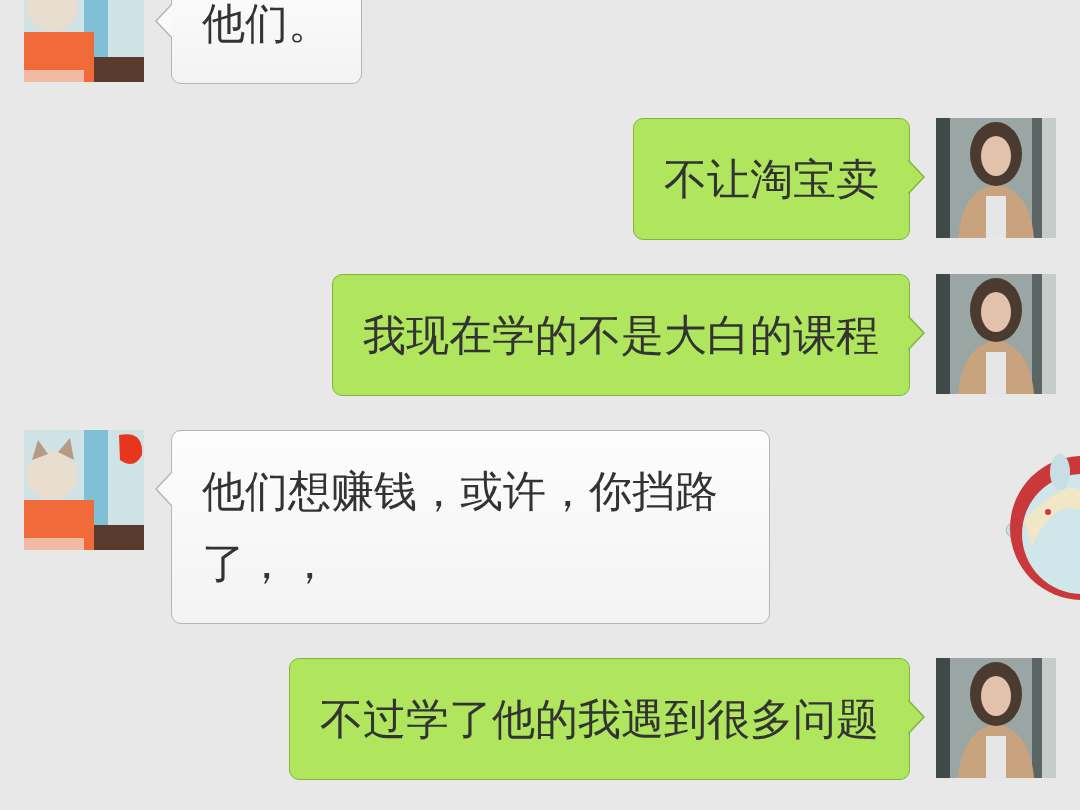  Describe the element at coordinates (620, 335) in the screenshot. I see `message-bubble: 我现在学的不是大白的课程` at that location.